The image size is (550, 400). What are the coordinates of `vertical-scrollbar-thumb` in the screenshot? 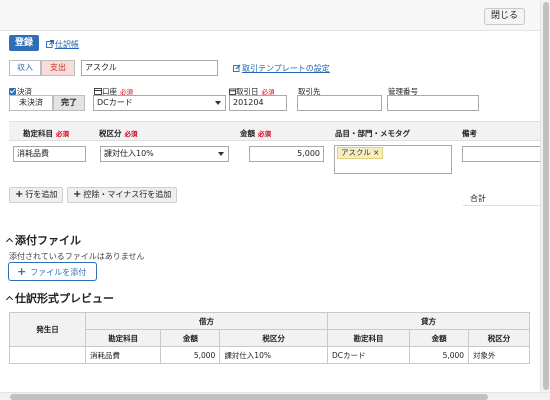 It's located at (546, 196).